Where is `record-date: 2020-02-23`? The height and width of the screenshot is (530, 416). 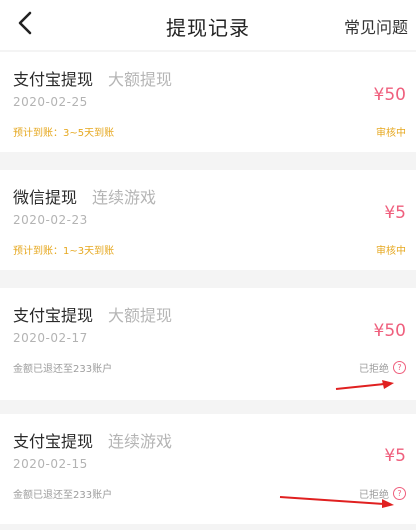 record-date: 2020-02-23 is located at coordinates (50, 220).